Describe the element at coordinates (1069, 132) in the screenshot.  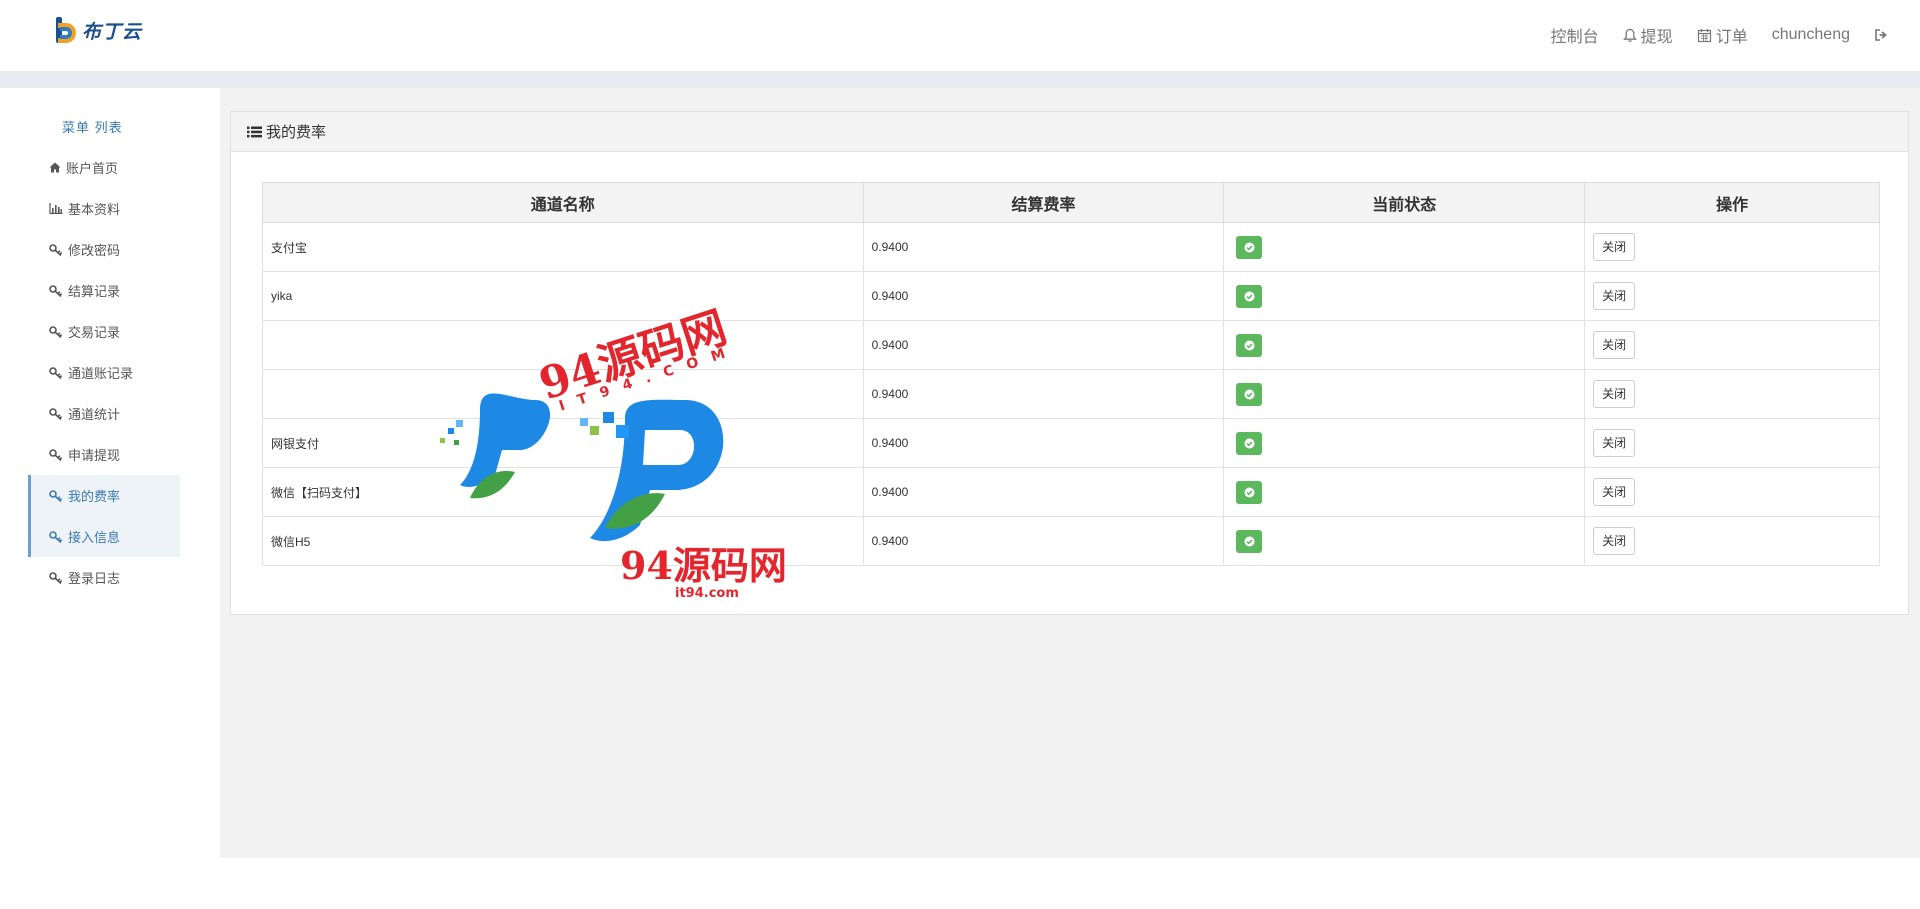
I see `panel-heading: 我的费率` at that location.